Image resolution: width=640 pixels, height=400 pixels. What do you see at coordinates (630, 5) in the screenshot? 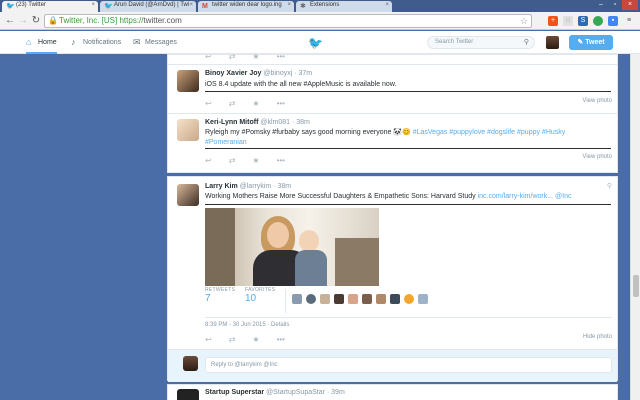
I see `close-window-icon: ×` at bounding box center [630, 5].